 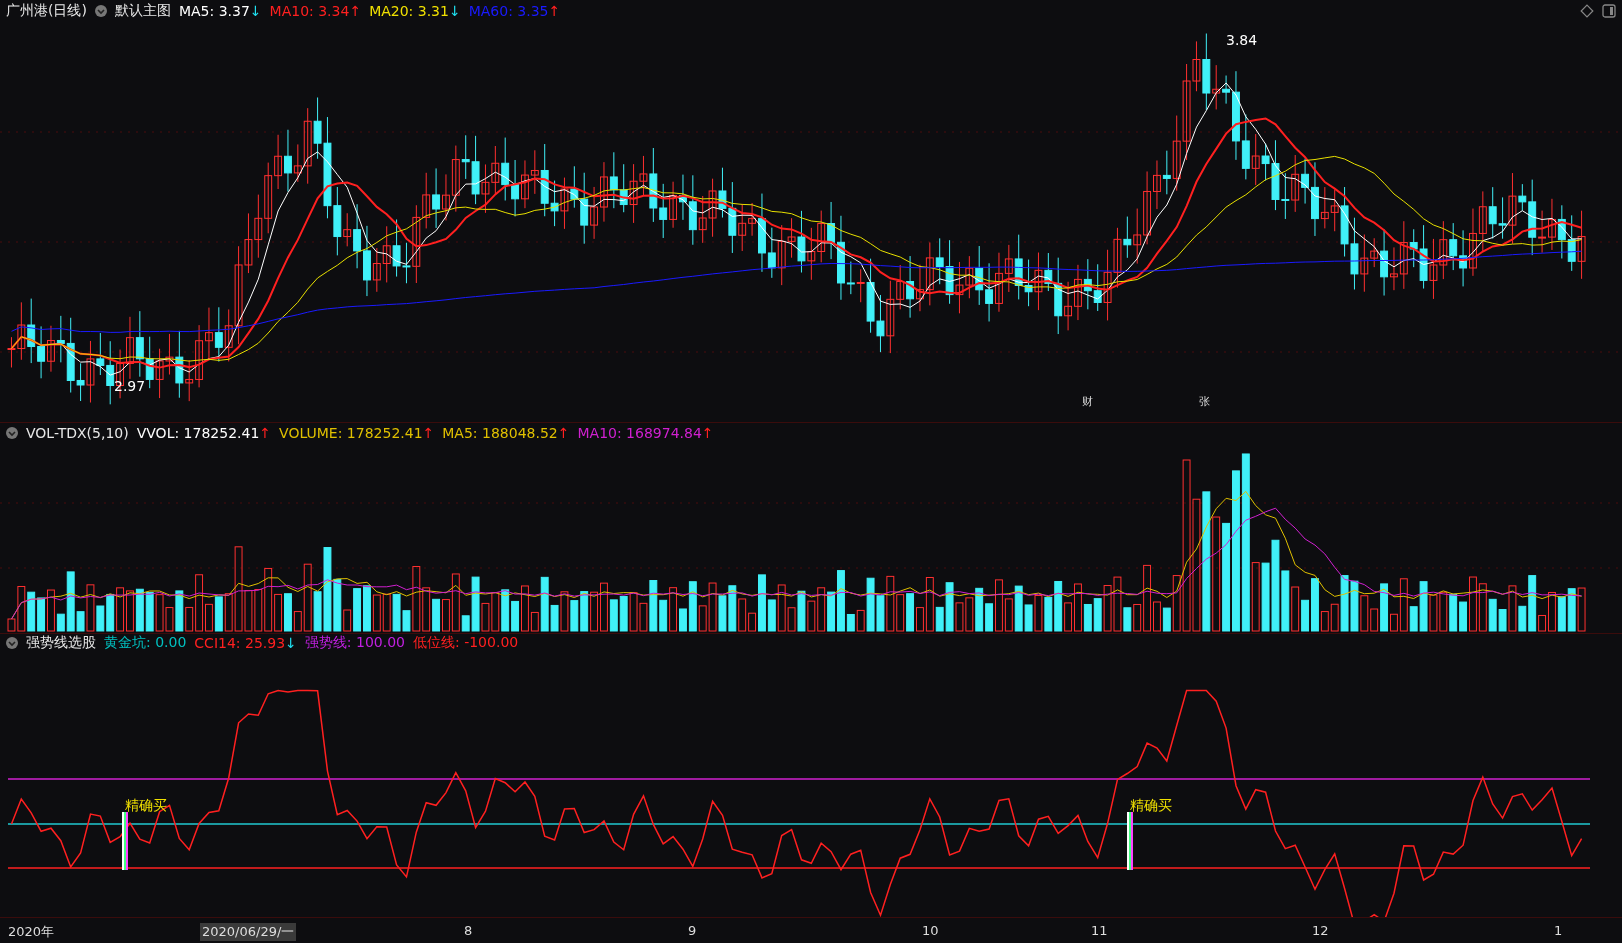 I want to click on axis-label: 1, so click(x=1558, y=930).